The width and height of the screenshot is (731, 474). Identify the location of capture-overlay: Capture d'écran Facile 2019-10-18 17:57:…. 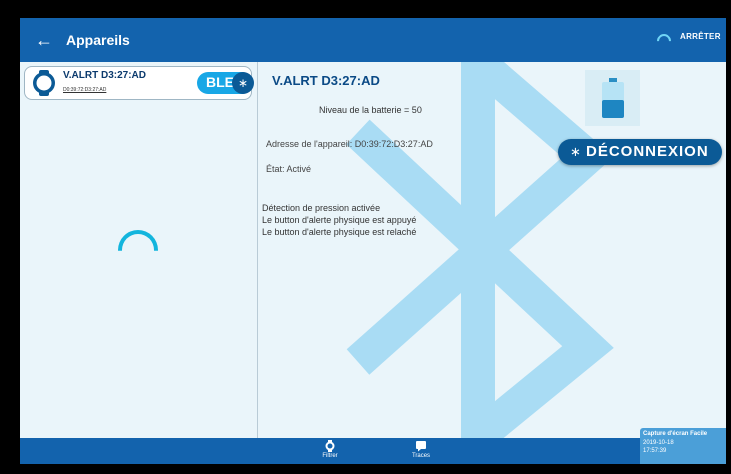
(683, 446).